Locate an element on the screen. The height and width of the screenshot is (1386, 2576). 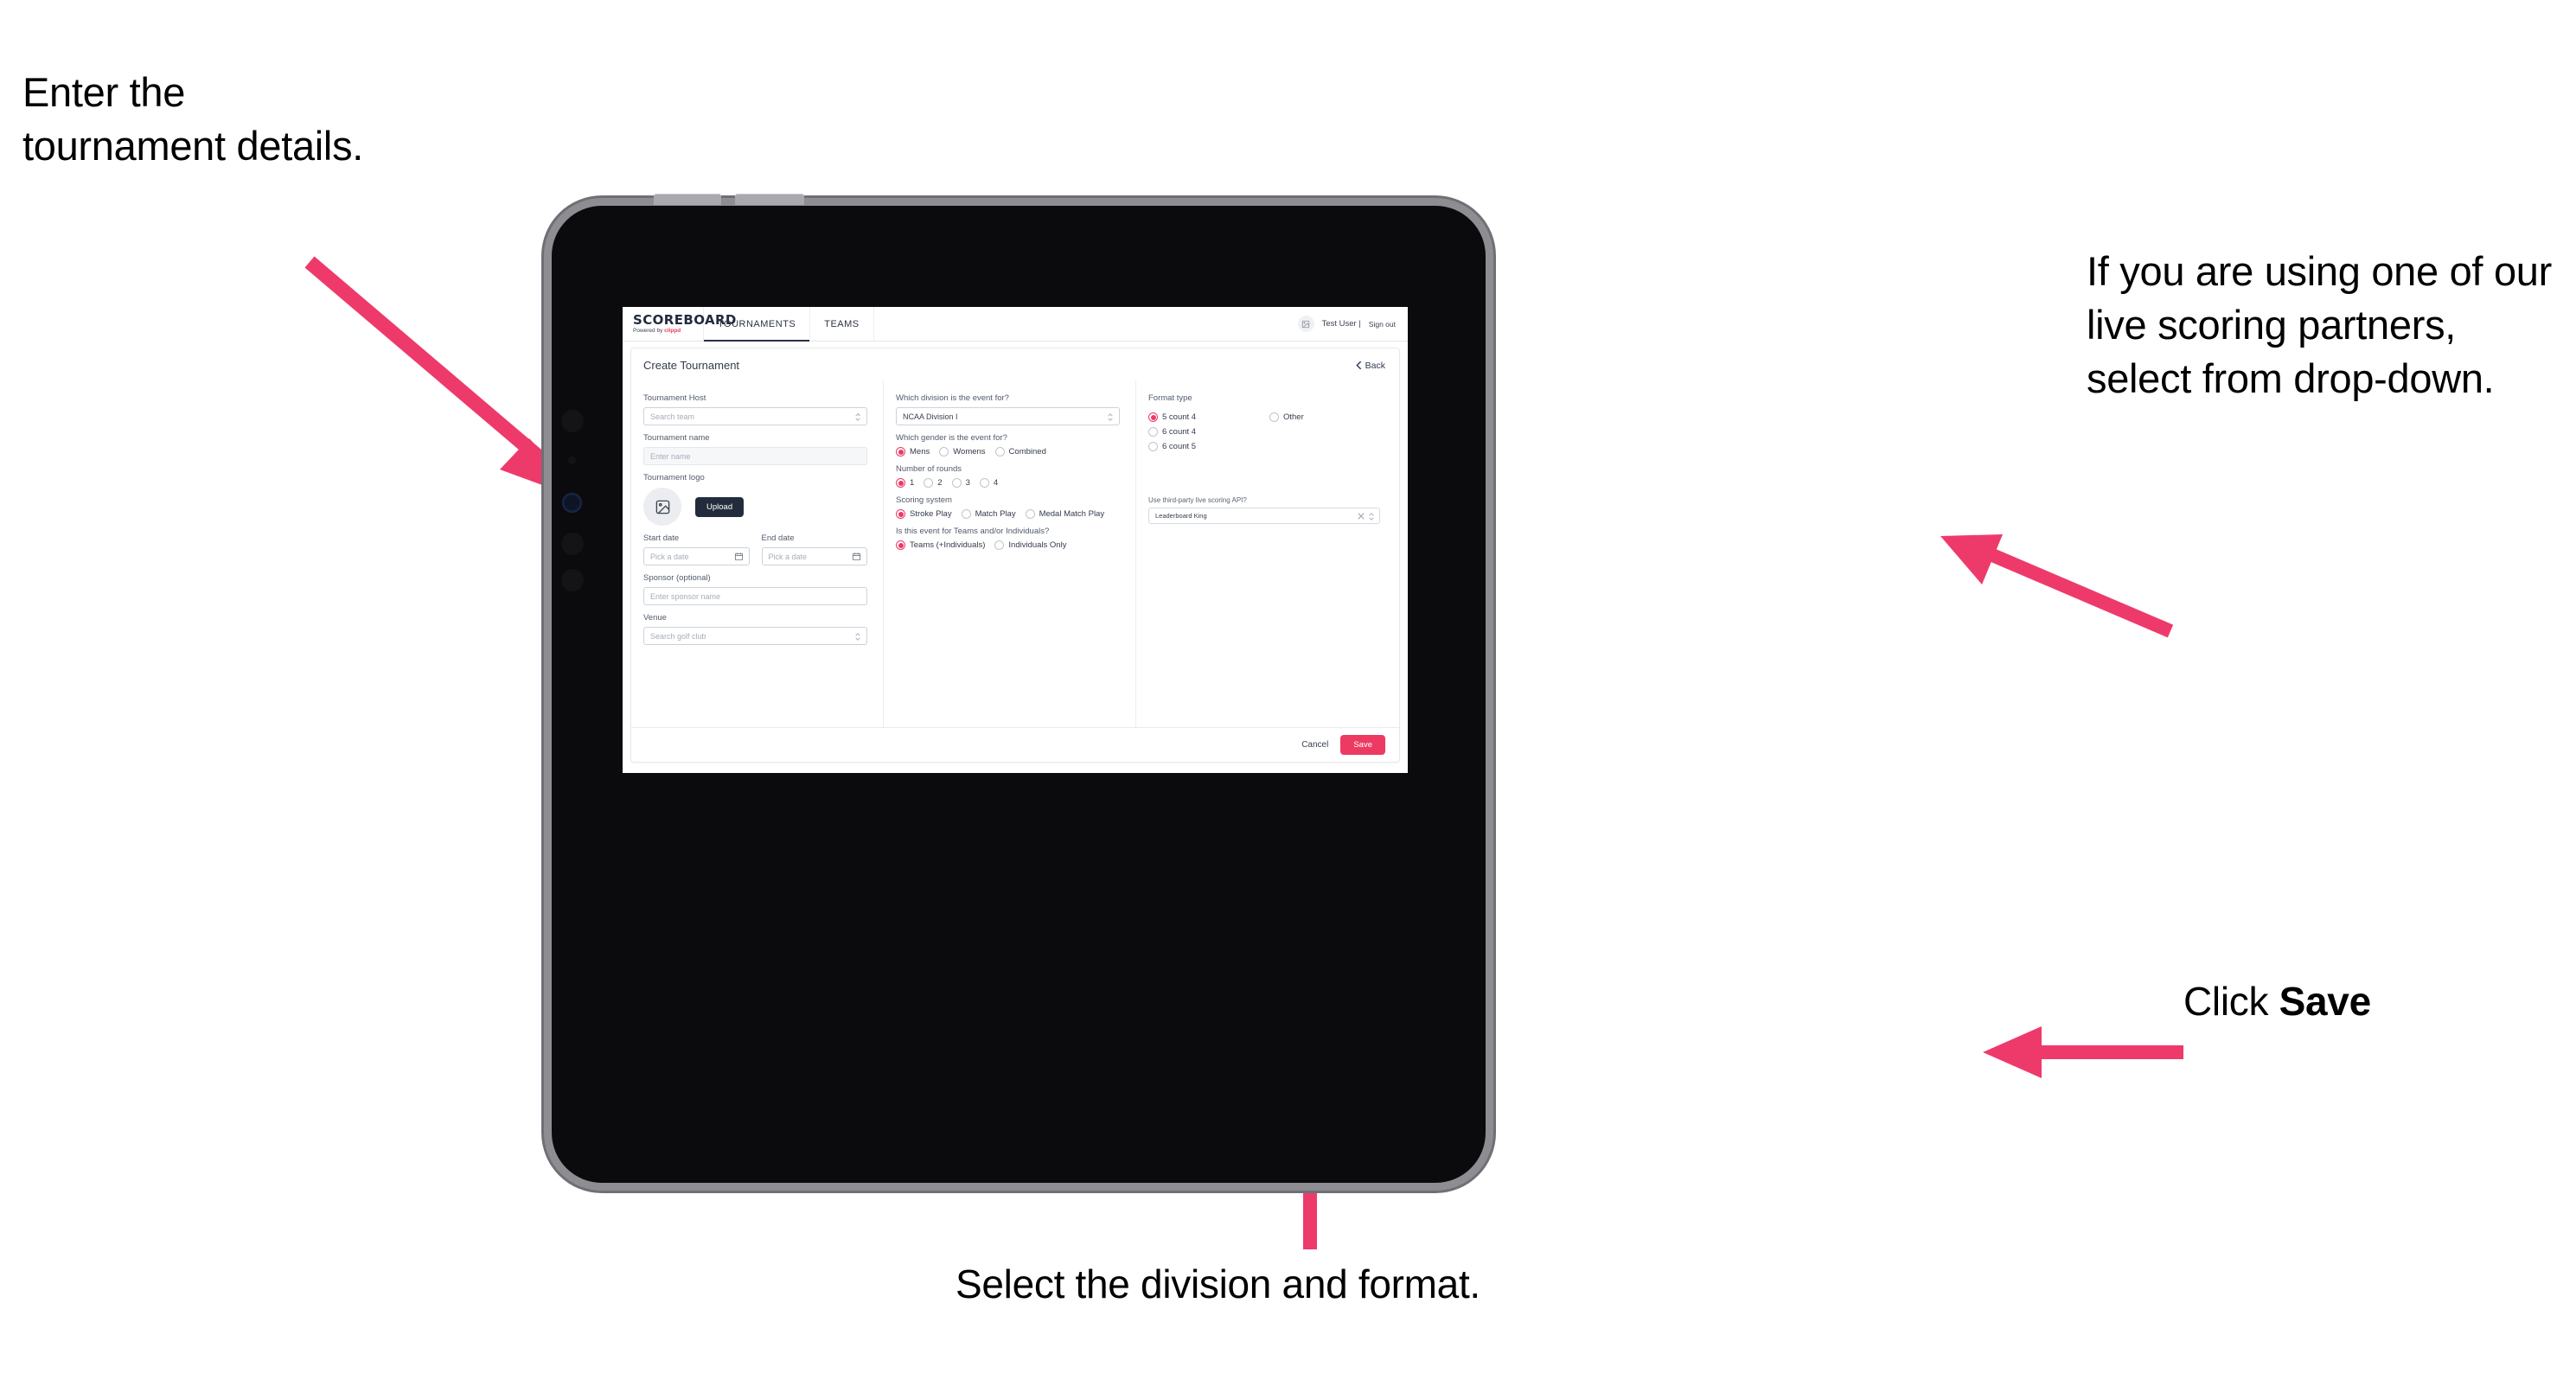
tournament-logo-row: Upload is located at coordinates (755, 507).